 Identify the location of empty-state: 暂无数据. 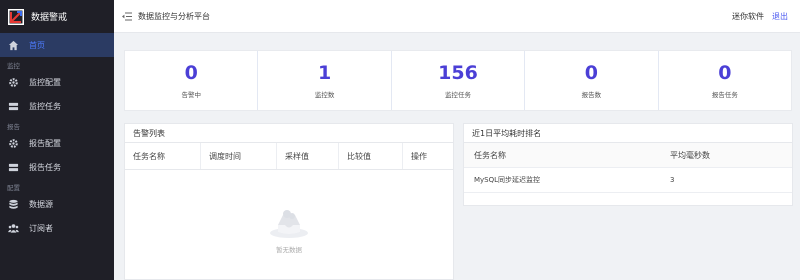
(289, 231).